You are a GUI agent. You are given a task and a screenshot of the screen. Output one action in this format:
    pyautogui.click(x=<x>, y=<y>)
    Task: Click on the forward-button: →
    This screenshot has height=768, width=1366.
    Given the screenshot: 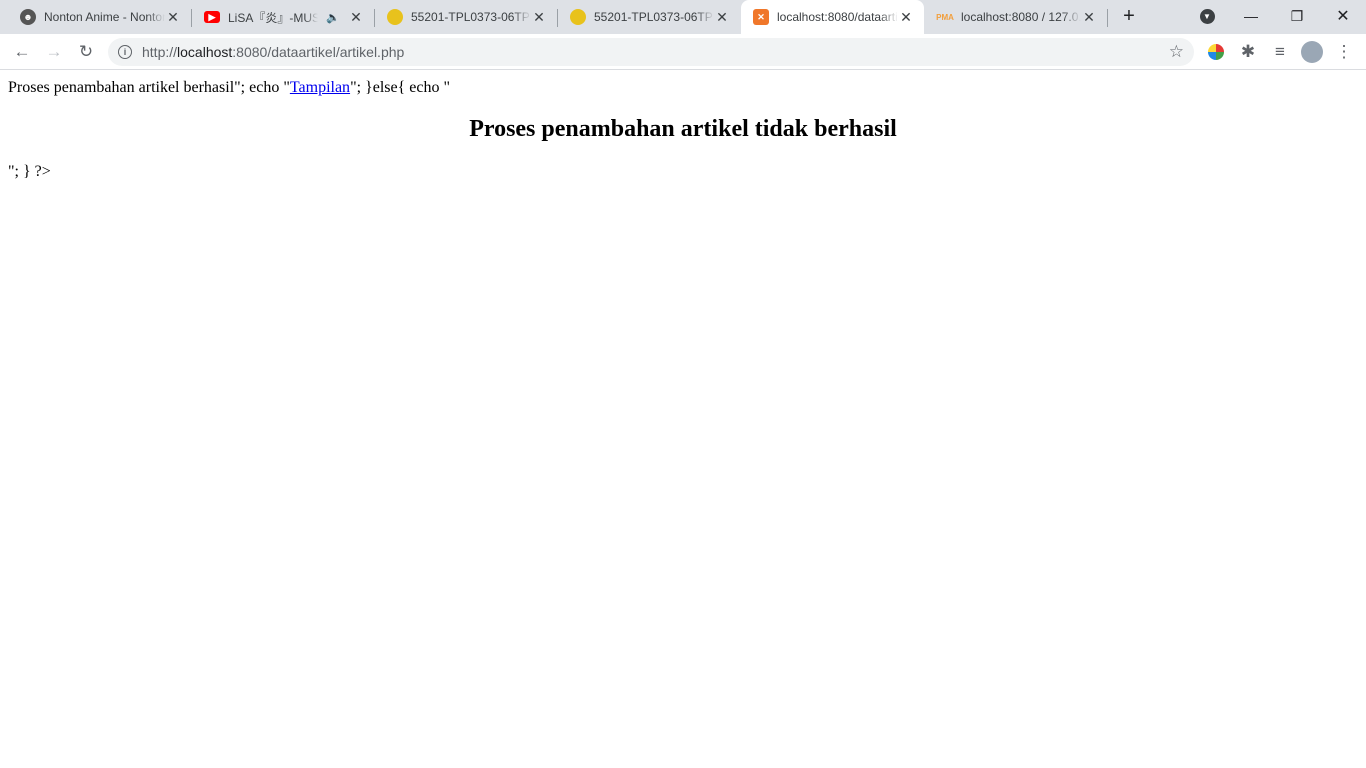 What is the action you would take?
    pyautogui.click(x=54, y=52)
    